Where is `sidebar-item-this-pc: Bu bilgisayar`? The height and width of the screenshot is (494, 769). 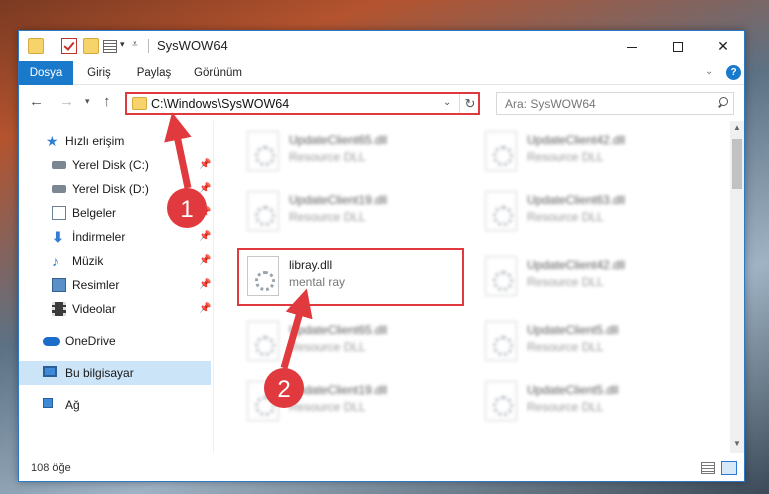
sidebar-item-this-pc: Bu bilgisayar is located at coordinates (115, 373).